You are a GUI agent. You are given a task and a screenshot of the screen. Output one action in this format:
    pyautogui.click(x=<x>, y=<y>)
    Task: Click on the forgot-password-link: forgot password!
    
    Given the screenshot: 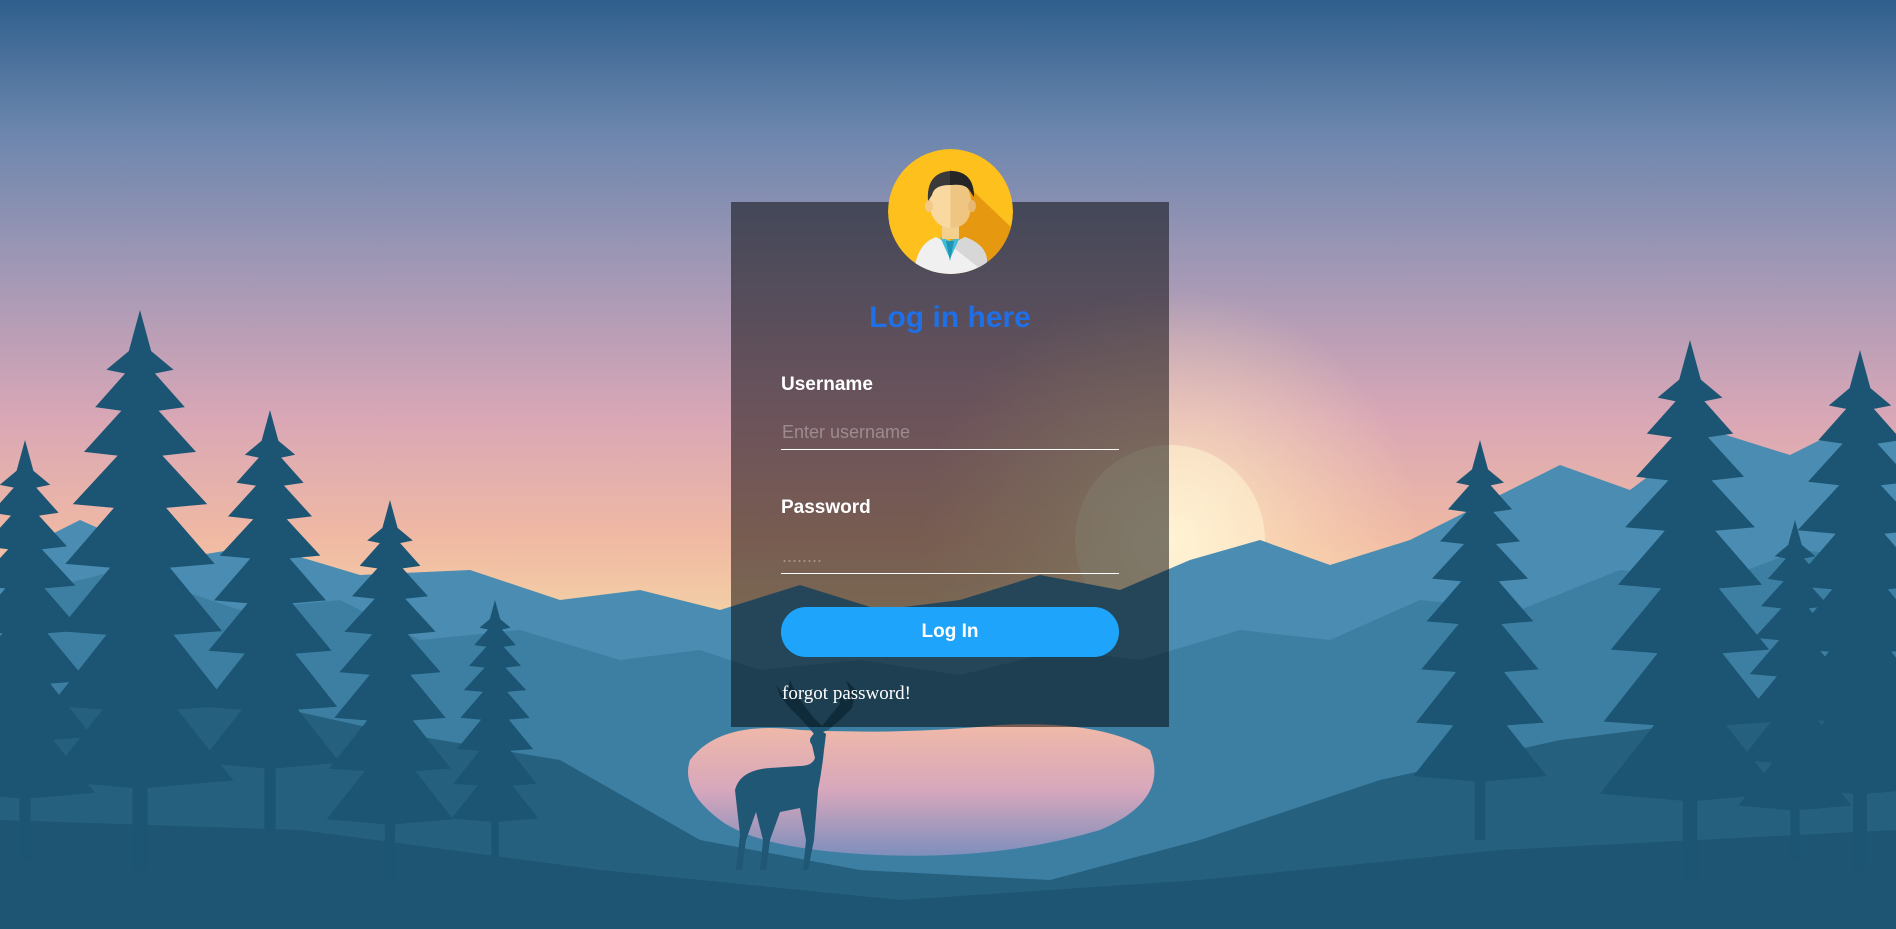 What is the action you would take?
    pyautogui.click(x=846, y=694)
    